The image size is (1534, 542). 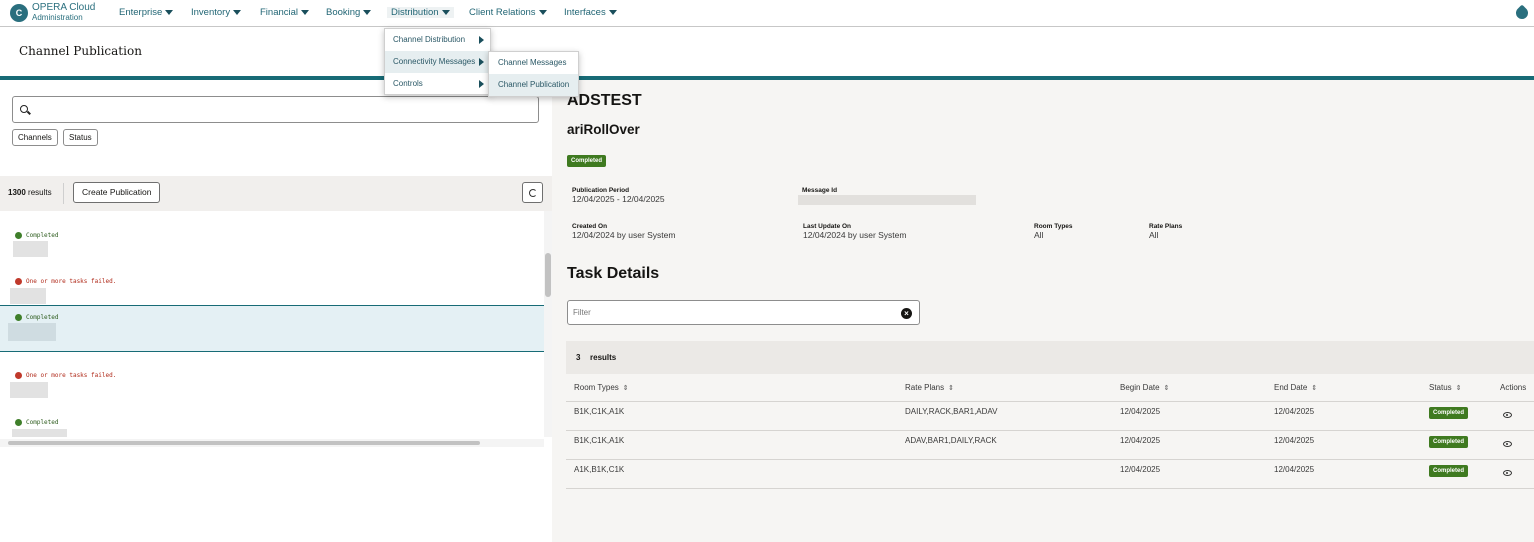 What do you see at coordinates (827, 226) in the screenshot?
I see `last-update-label: Last Update On` at bounding box center [827, 226].